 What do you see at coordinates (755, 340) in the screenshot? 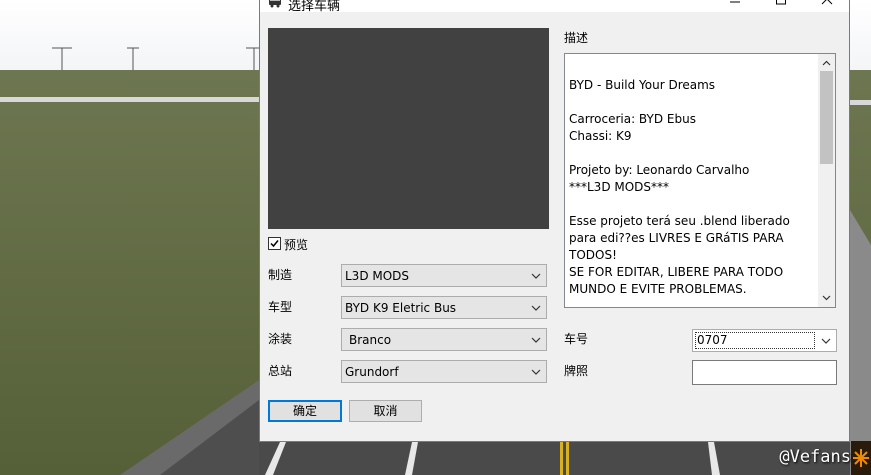
I see `bus-number-value: 0707` at bounding box center [755, 340].